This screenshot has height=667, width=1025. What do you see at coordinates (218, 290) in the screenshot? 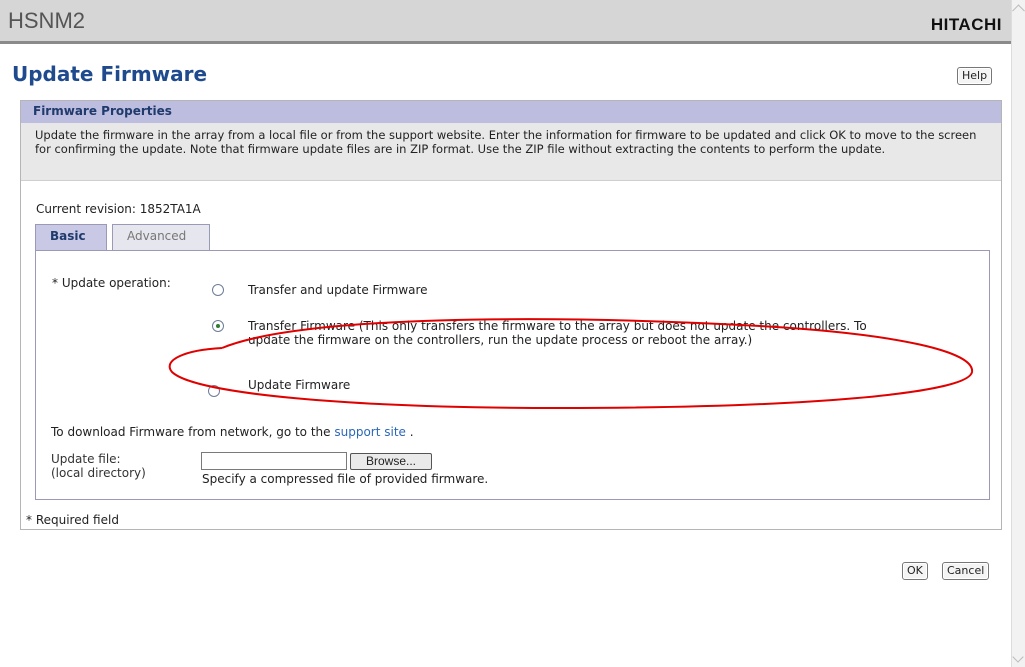
I see `radio-transfer-and-update` at bounding box center [218, 290].